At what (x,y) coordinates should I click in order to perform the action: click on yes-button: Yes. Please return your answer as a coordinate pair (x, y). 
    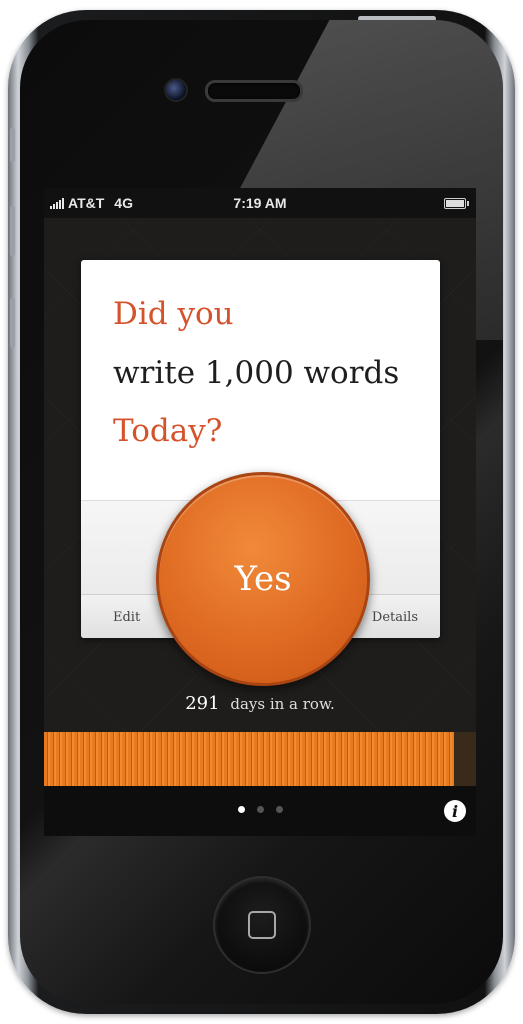
    Looking at the image, I should click on (263, 579).